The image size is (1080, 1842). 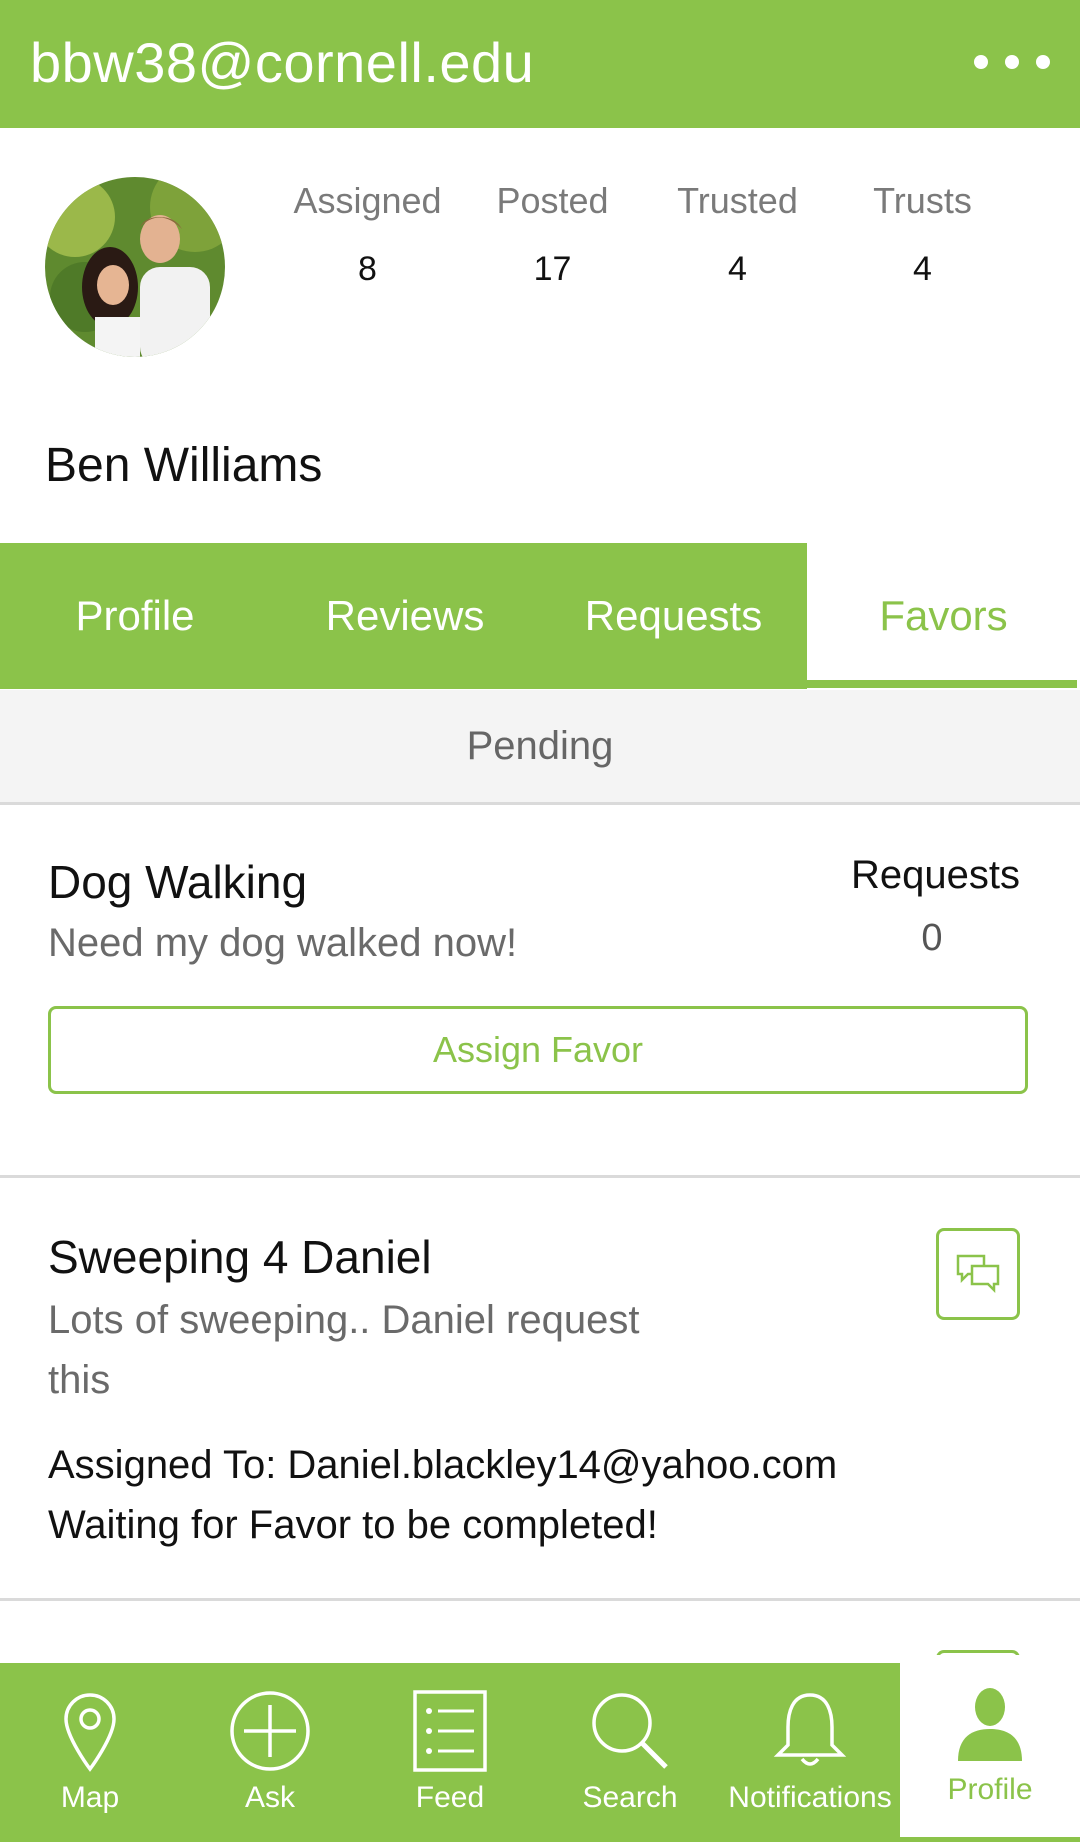 What do you see at coordinates (540, 64) in the screenshot?
I see `app-header: bbw38@cornell.edu` at bounding box center [540, 64].